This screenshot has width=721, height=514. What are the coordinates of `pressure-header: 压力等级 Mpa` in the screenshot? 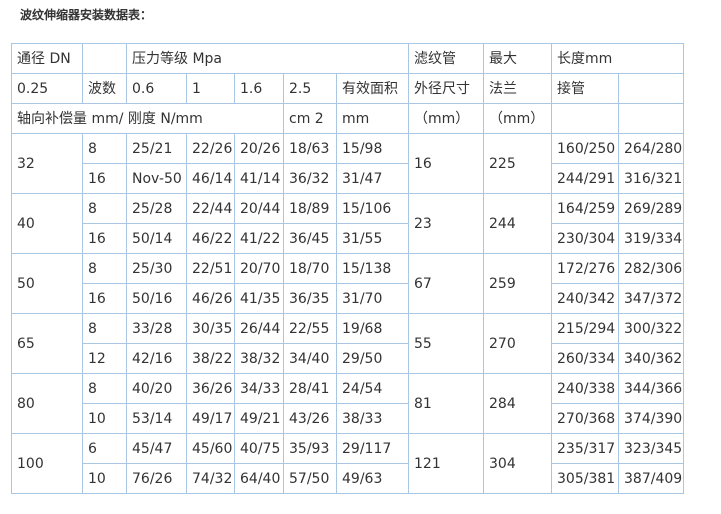 It's located at (267, 58).